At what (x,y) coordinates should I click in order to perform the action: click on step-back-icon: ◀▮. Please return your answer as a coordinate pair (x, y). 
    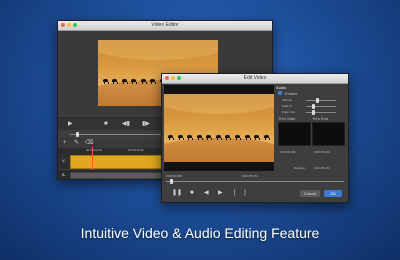
    Looking at the image, I should click on (126, 124).